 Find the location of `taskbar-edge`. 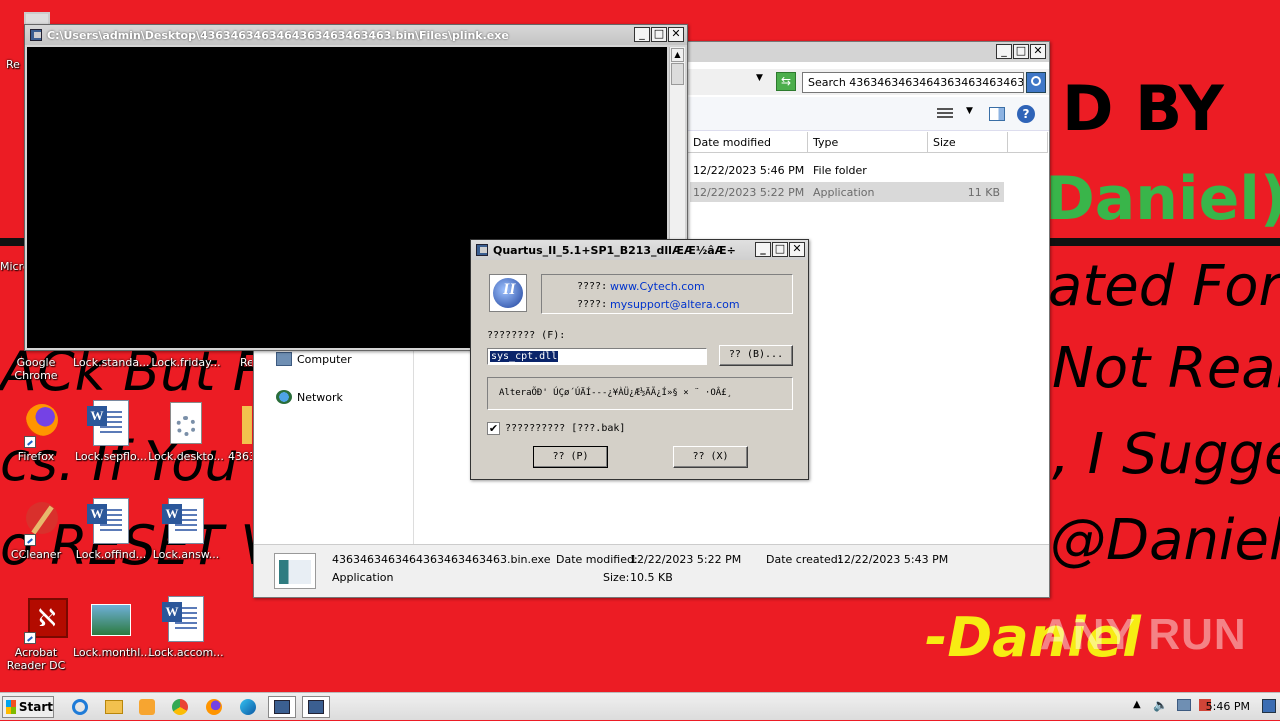

taskbar-edge is located at coordinates (248, 707).